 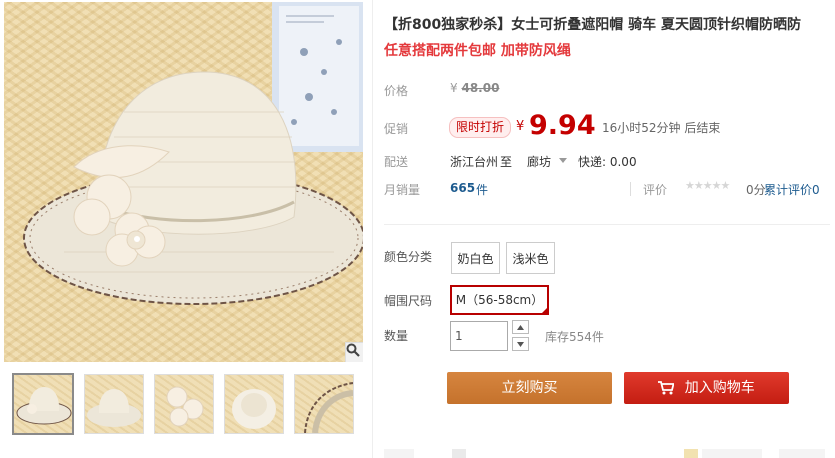 I want to click on shipping-destination-select: 廊坊, so click(x=539, y=161).